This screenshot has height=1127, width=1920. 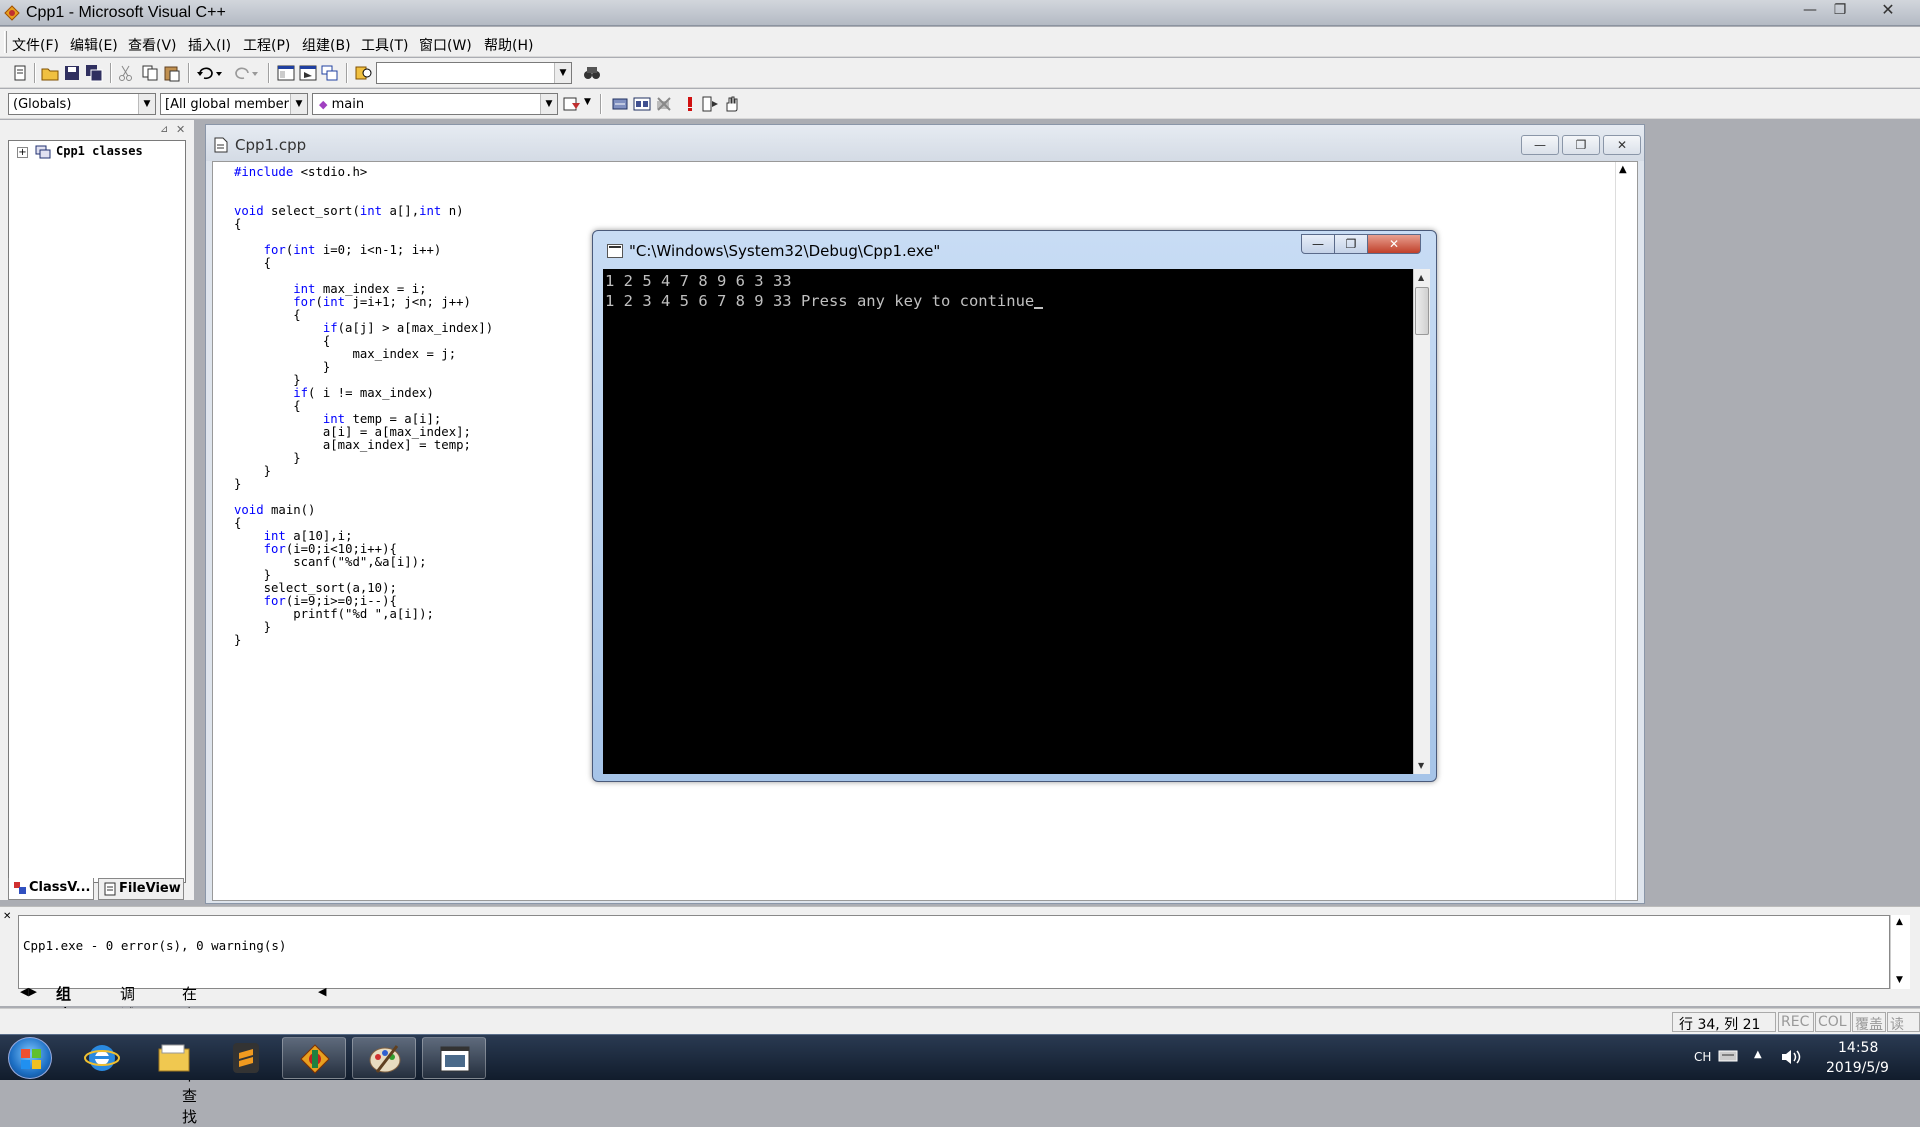 What do you see at coordinates (1421, 521) in the screenshot?
I see `console-vertical-scrollbar: ▲ ▼` at bounding box center [1421, 521].